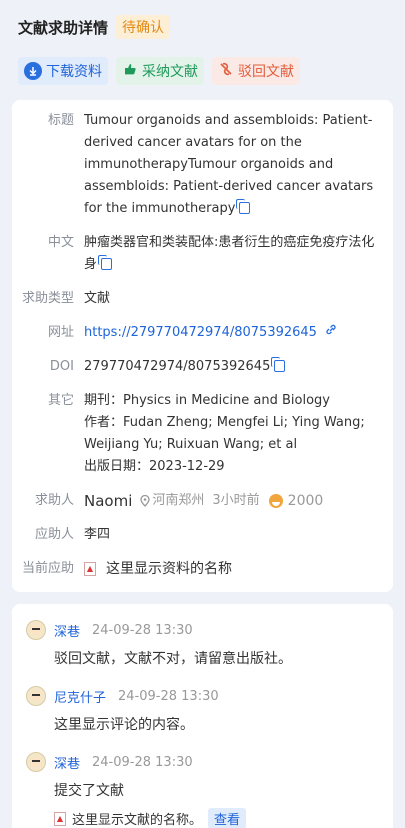 The height and width of the screenshot is (828, 405). I want to click on chinese-label: 中文, so click(60, 242).